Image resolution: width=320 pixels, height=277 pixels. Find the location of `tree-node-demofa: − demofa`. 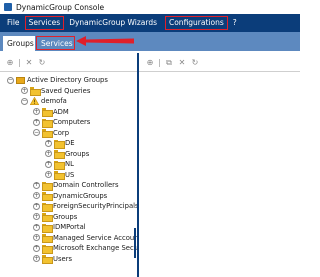

tree-node-demofa: − demofa is located at coordinates (44, 101).